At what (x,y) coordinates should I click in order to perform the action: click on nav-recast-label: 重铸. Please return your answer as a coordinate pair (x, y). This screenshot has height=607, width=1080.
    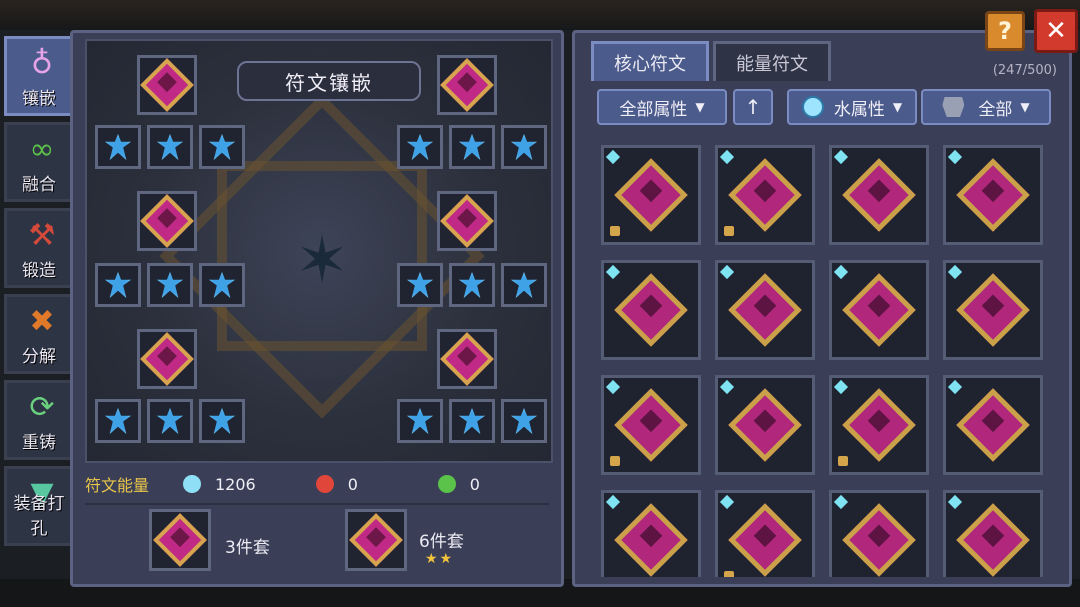
    Looking at the image, I should click on (39, 443).